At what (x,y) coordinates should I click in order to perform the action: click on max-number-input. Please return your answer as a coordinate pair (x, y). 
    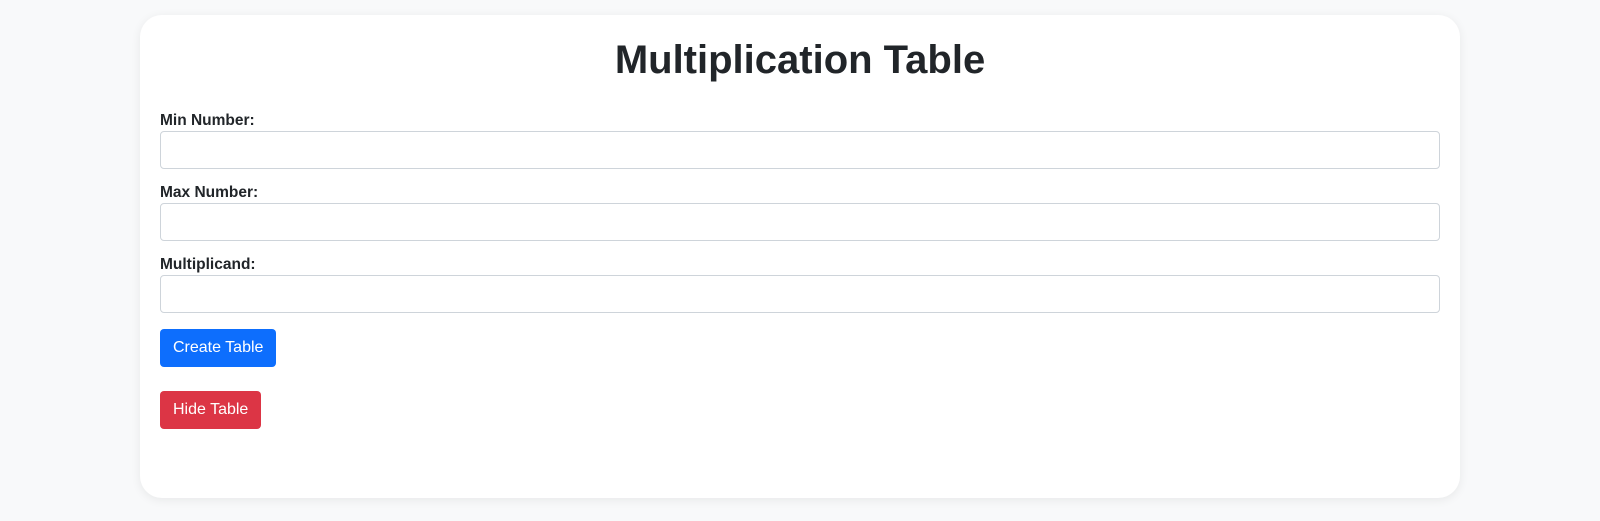
    Looking at the image, I should click on (800, 222).